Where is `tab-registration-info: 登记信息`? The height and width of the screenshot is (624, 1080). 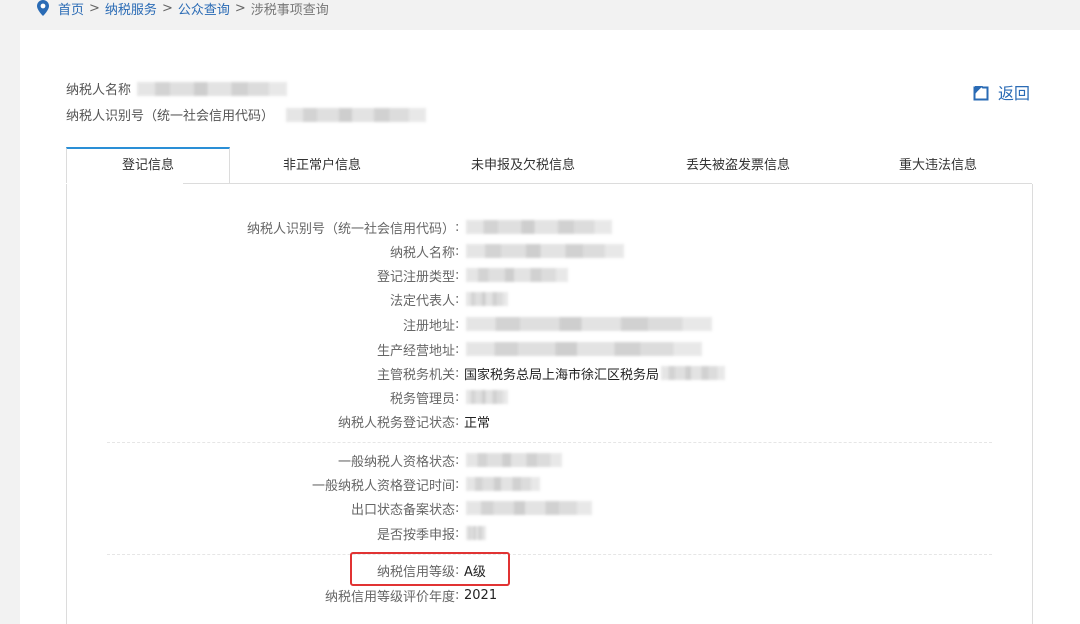
tab-registration-info: 登记信息 is located at coordinates (148, 165).